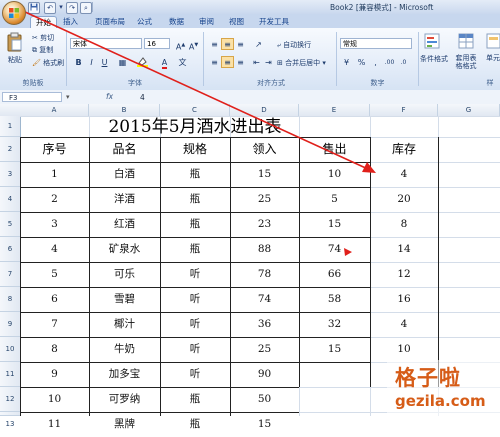 The width and height of the screenshot is (500, 437). What do you see at coordinates (124, 298) in the screenshot?
I see `table-cell: 雪碧` at bounding box center [124, 298].